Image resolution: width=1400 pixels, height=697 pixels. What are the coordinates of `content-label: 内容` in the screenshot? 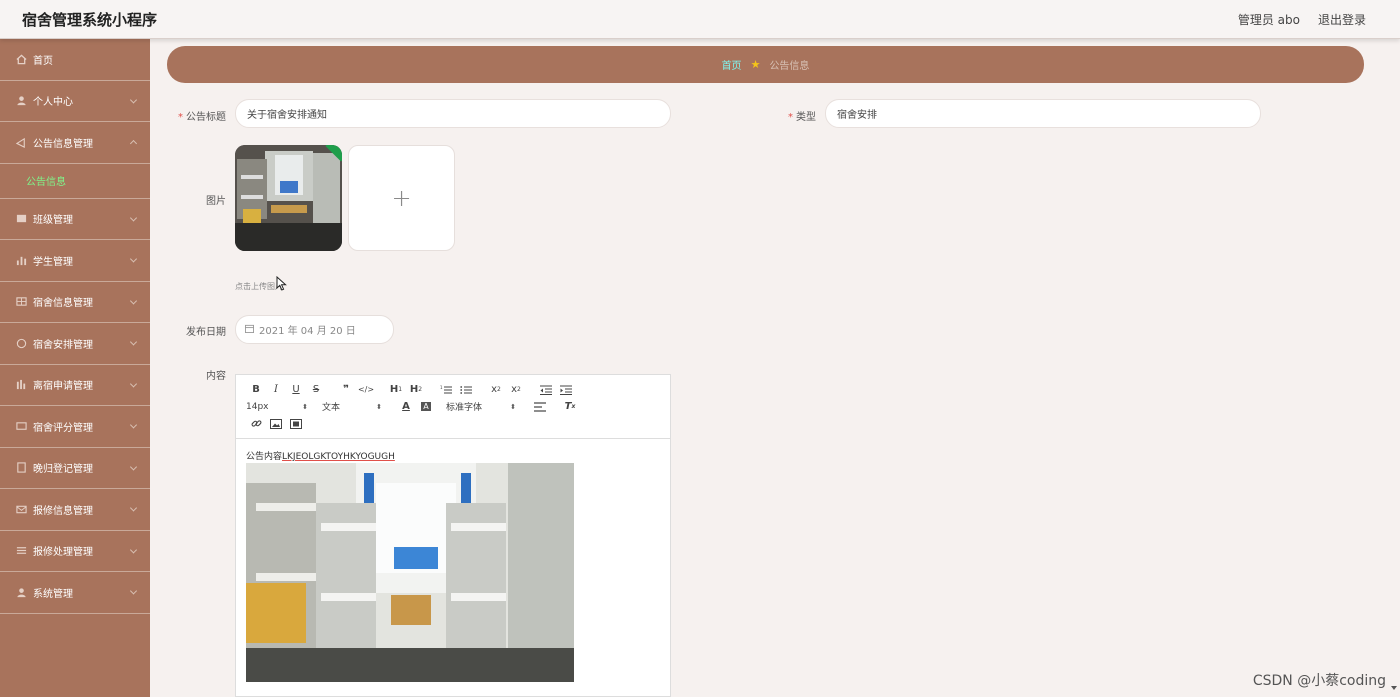 It's located at (216, 376).